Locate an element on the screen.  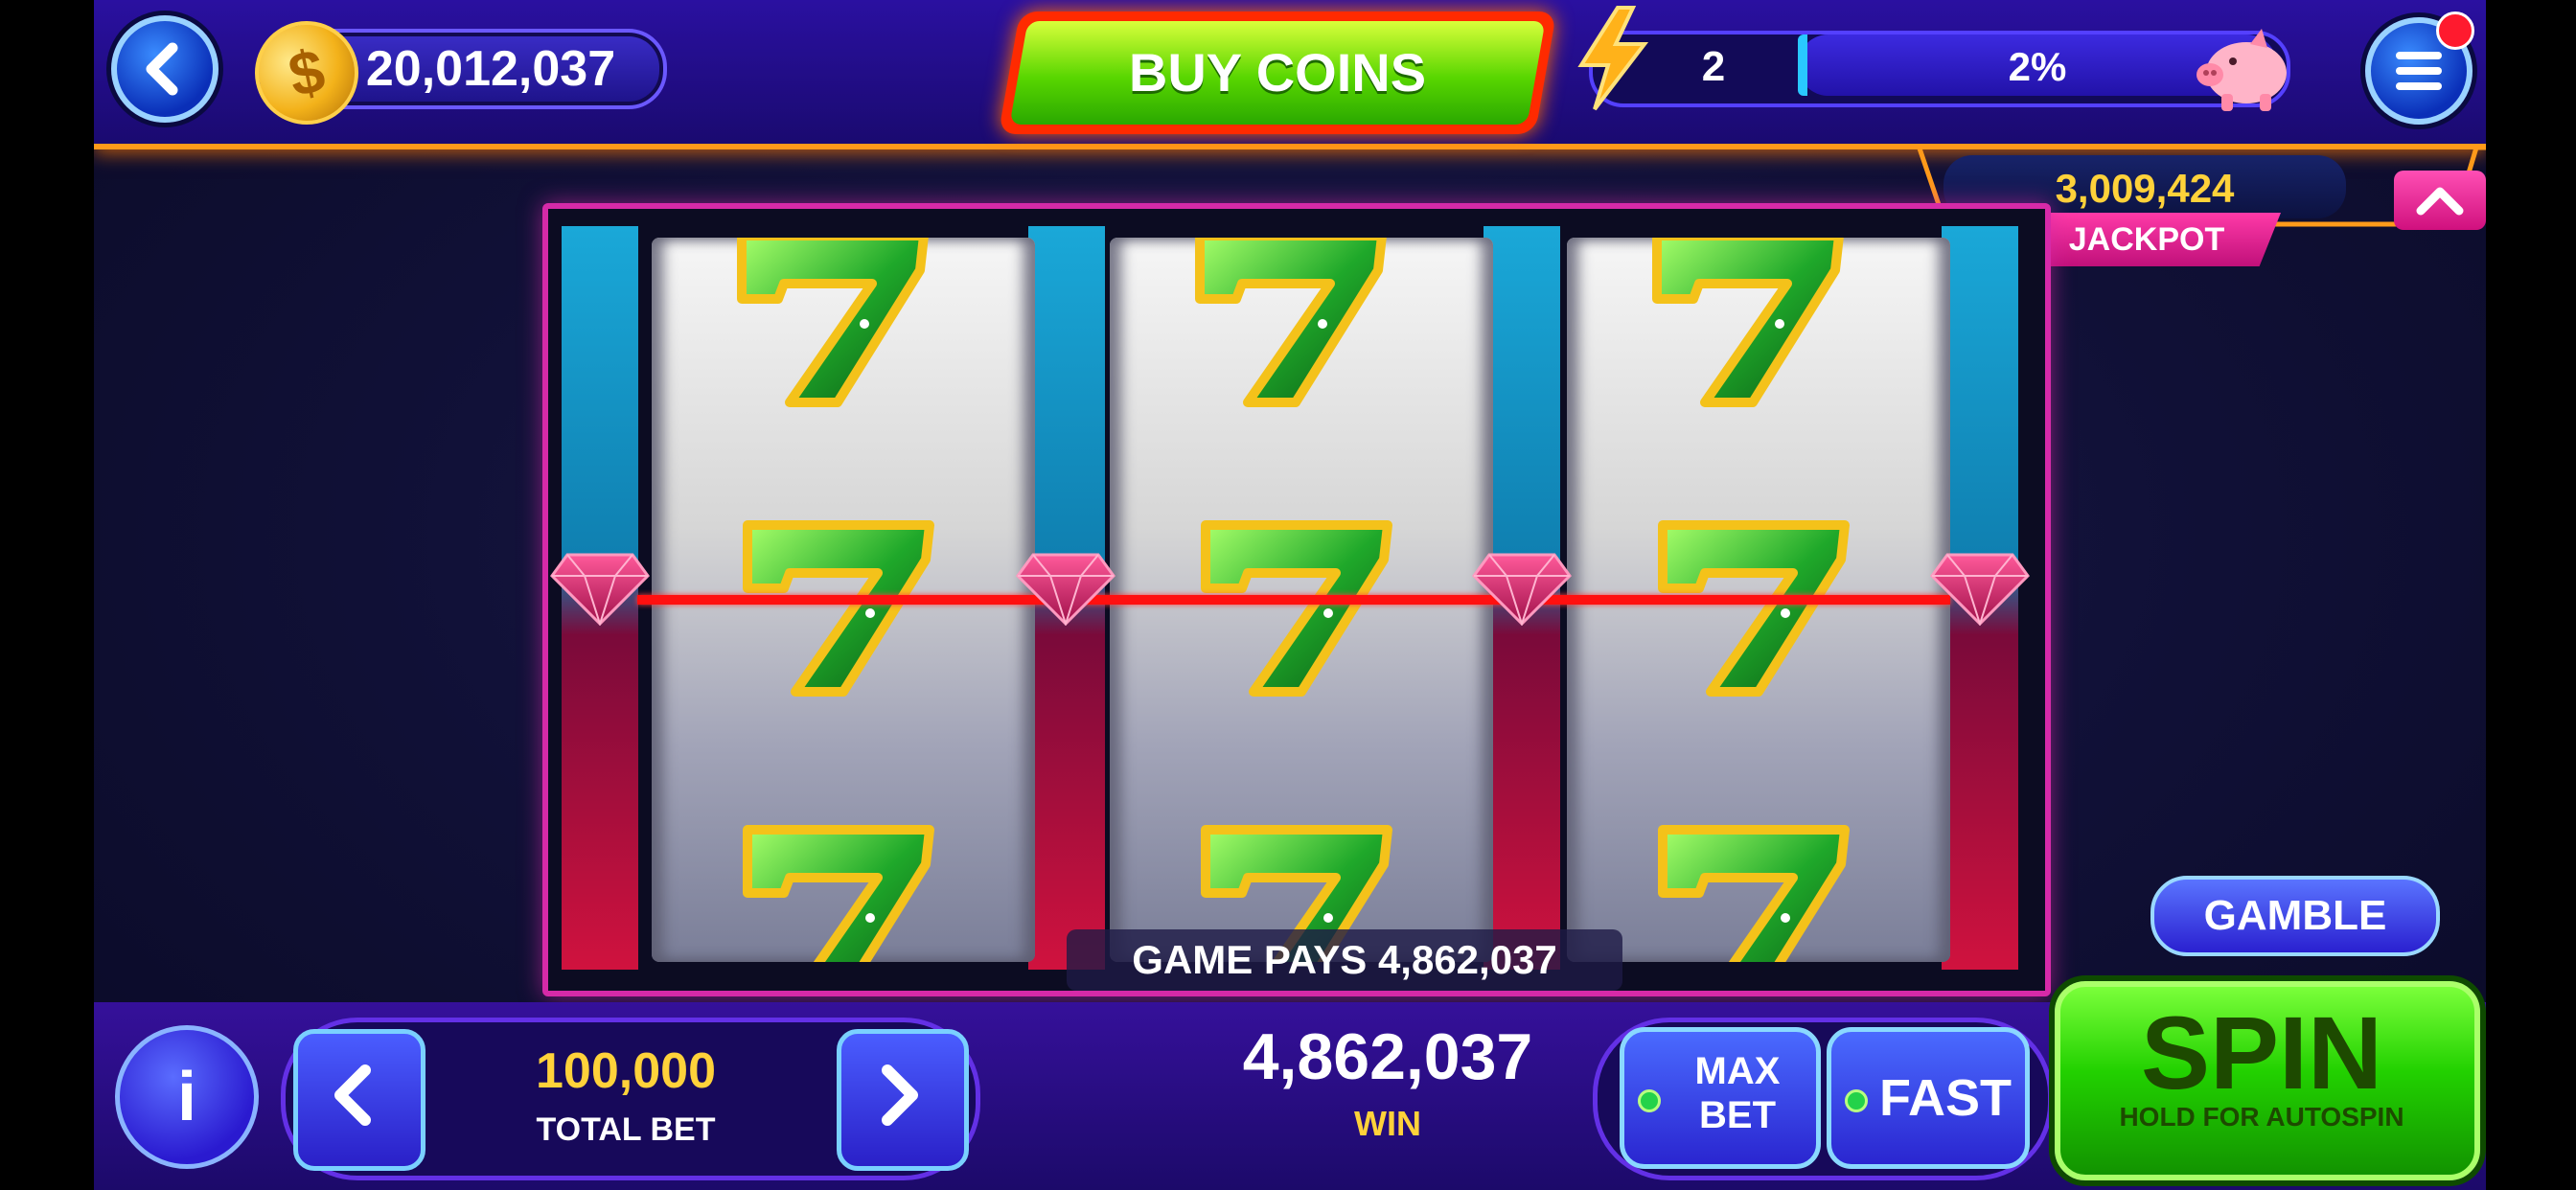
spin-label: SPIN is located at coordinates (2261, 1052).